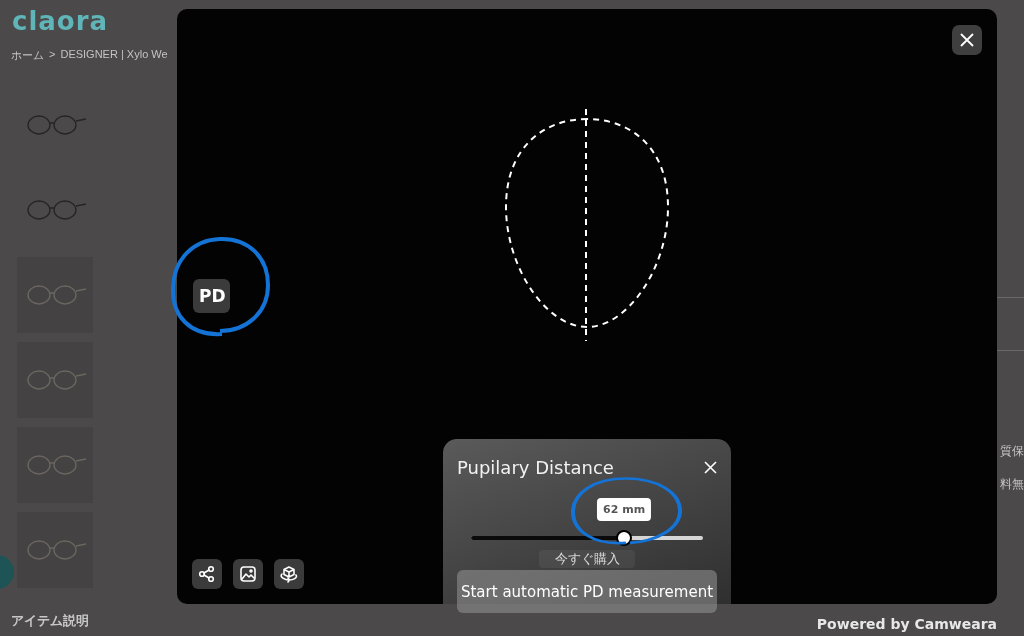 The width and height of the screenshot is (1024, 636). Describe the element at coordinates (211, 296) in the screenshot. I see `pd-button: PD` at that location.